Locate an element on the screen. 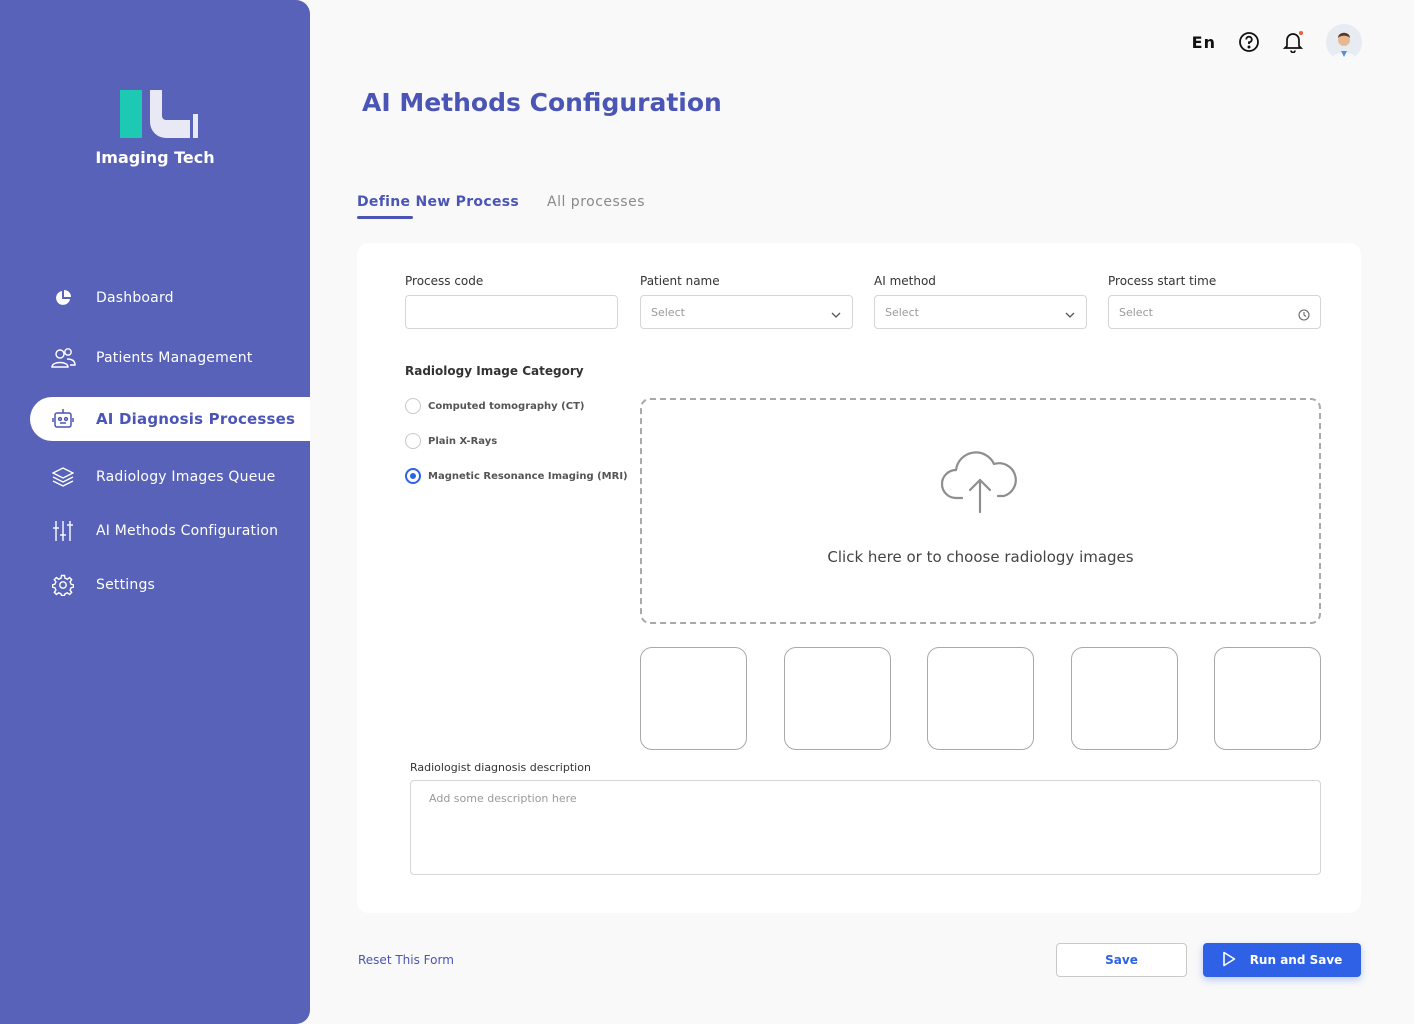 This screenshot has height=1024, width=1414. ai-method-select: Select is located at coordinates (980, 312).